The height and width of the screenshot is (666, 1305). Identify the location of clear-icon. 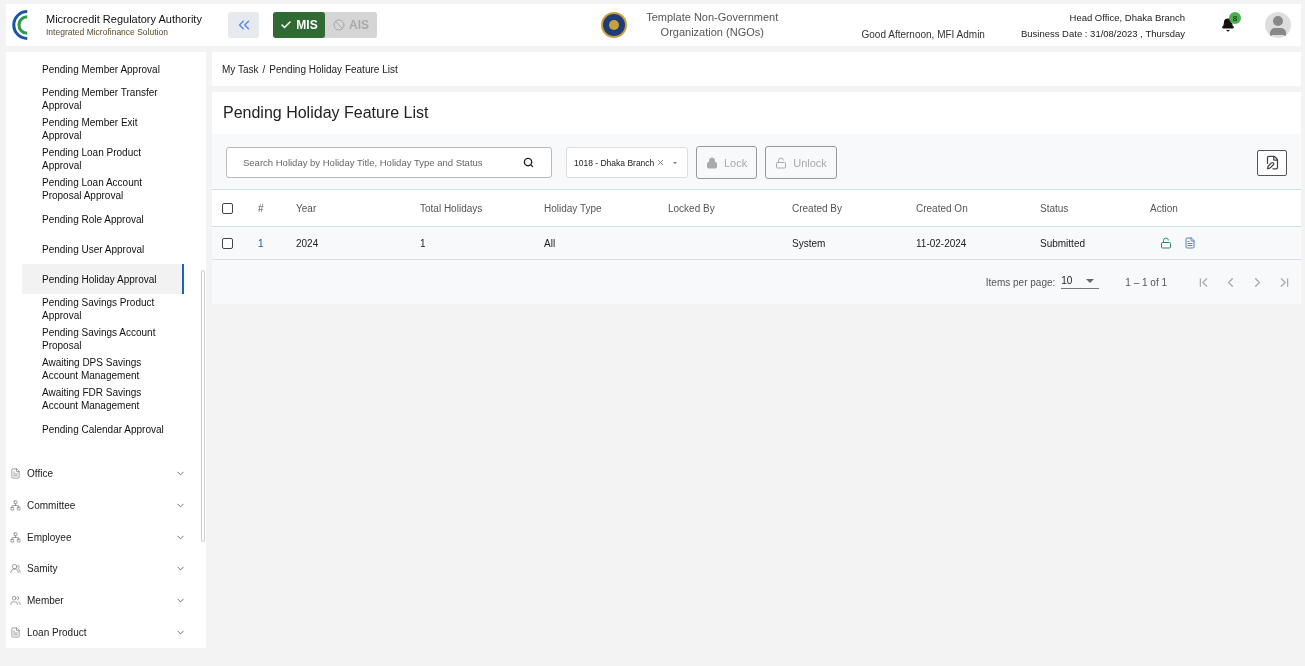
(661, 162).